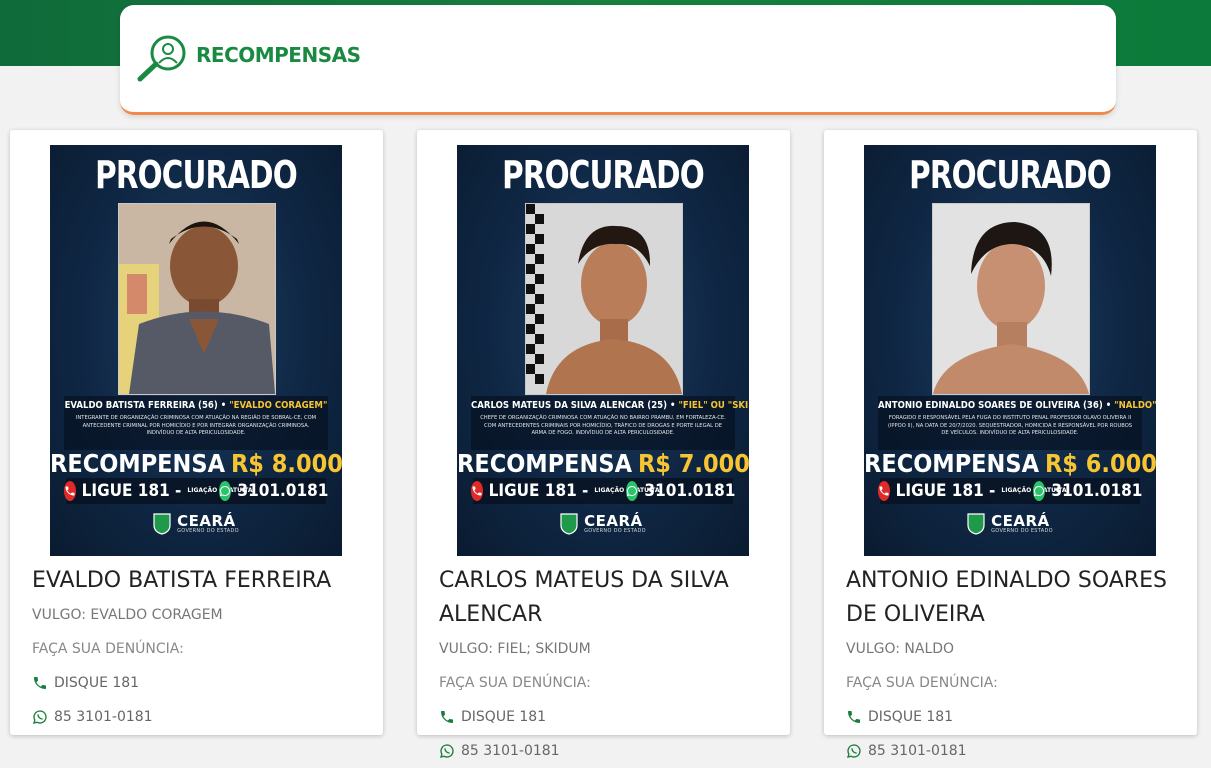 The height and width of the screenshot is (768, 1211). Describe the element at coordinates (161, 58) in the screenshot. I see `search-person-icon` at that location.